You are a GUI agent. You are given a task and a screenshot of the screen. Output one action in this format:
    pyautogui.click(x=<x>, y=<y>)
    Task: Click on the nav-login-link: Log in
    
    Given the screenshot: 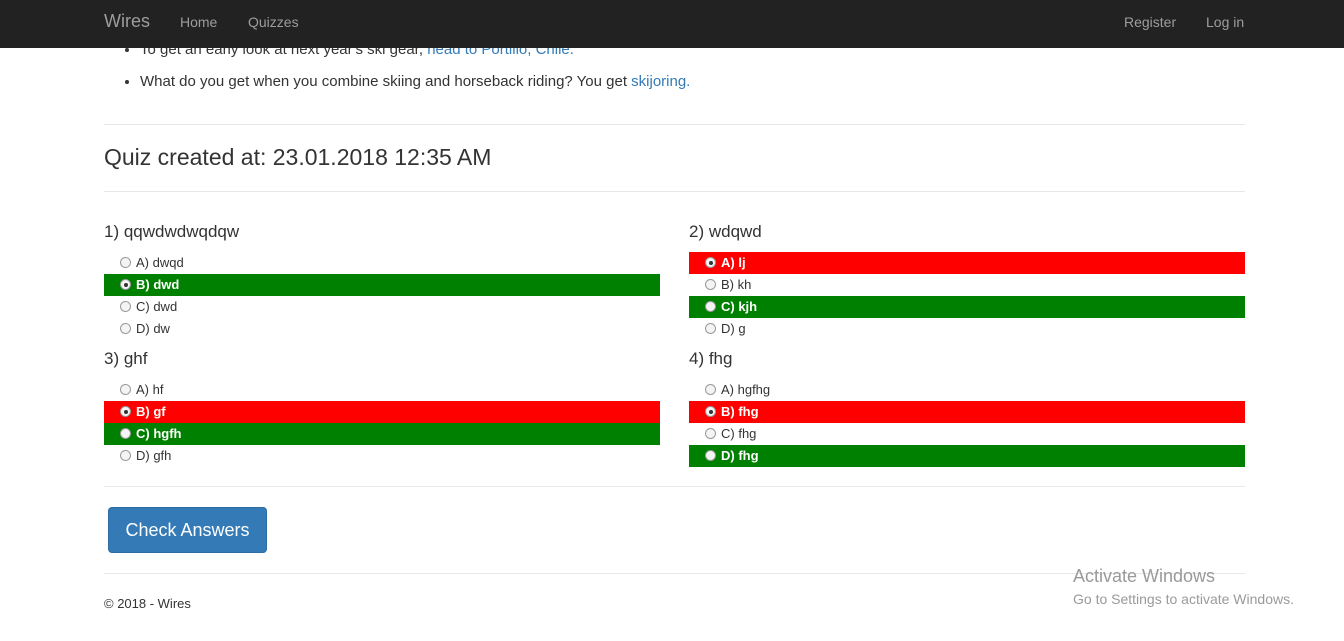 What is the action you would take?
    pyautogui.click(x=1225, y=22)
    